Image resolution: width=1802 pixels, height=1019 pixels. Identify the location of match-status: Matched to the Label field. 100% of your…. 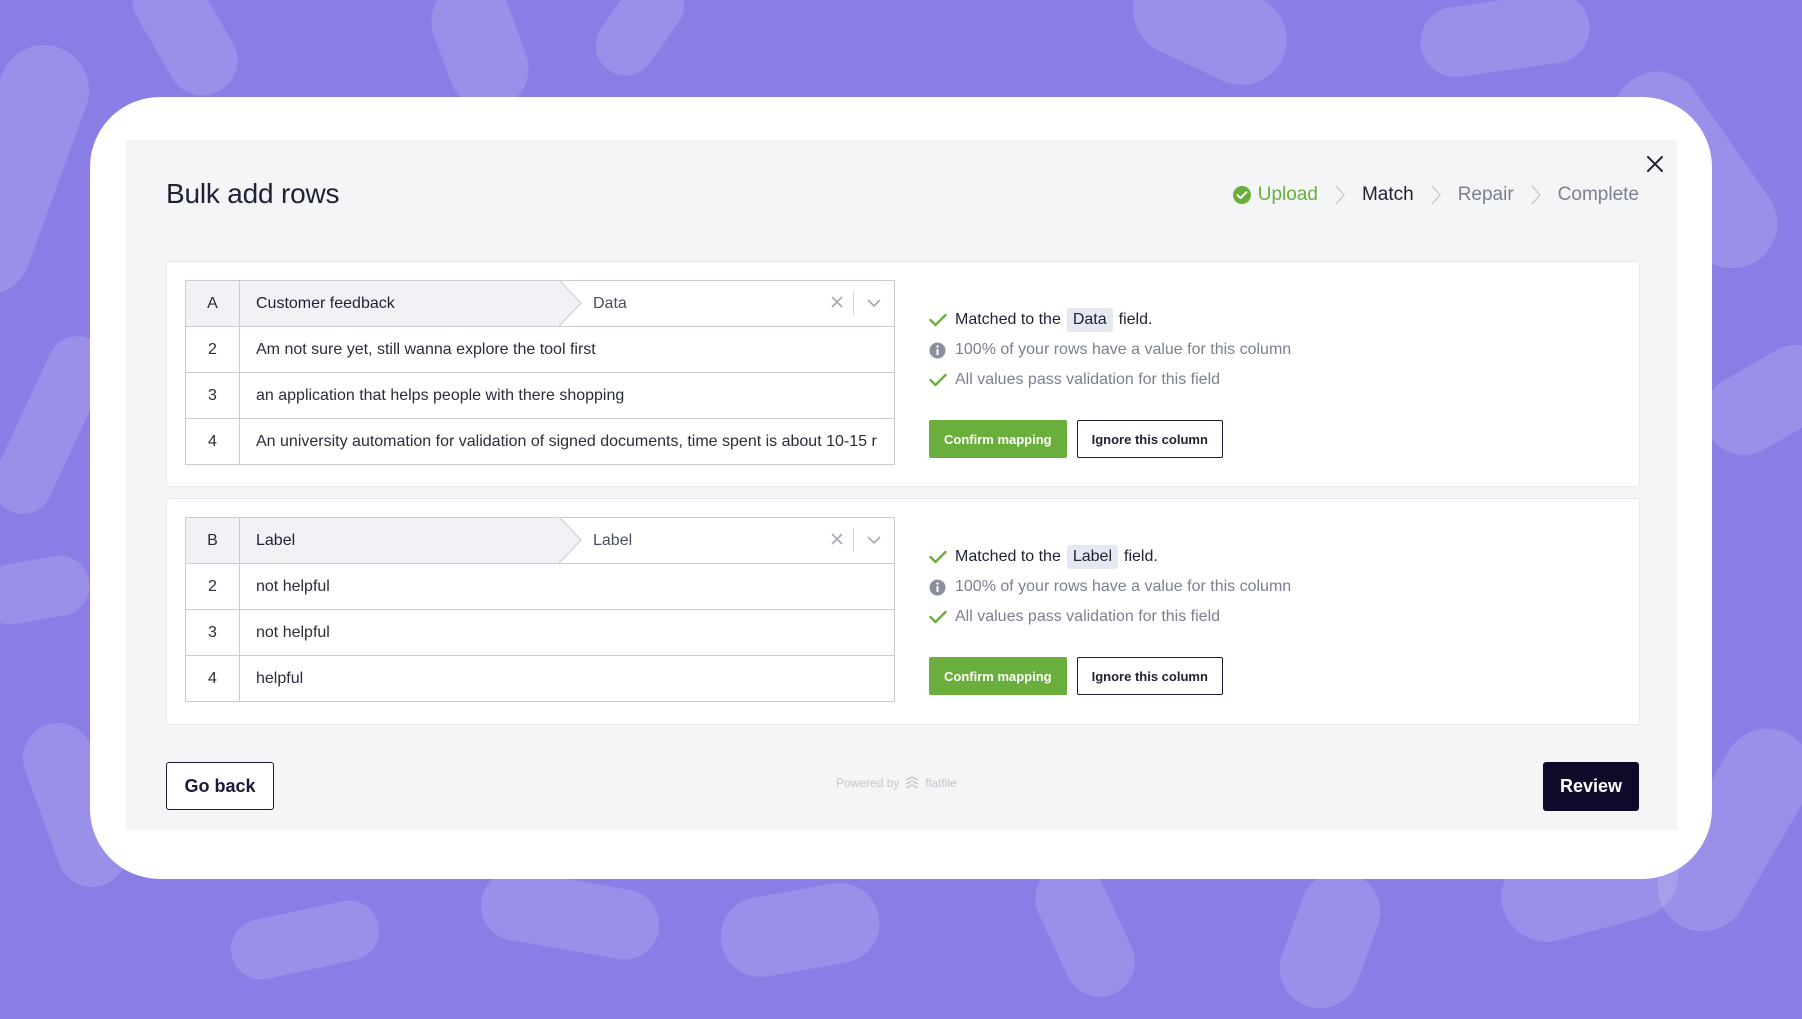
(1110, 618).